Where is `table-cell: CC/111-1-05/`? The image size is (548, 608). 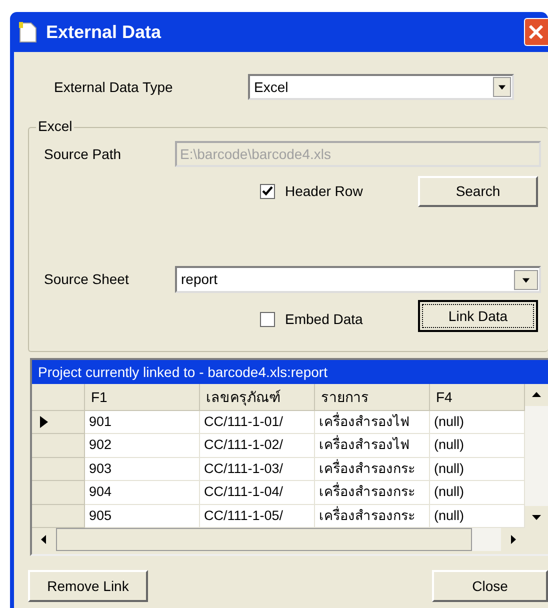 table-cell: CC/111-1-05/ is located at coordinates (257, 516).